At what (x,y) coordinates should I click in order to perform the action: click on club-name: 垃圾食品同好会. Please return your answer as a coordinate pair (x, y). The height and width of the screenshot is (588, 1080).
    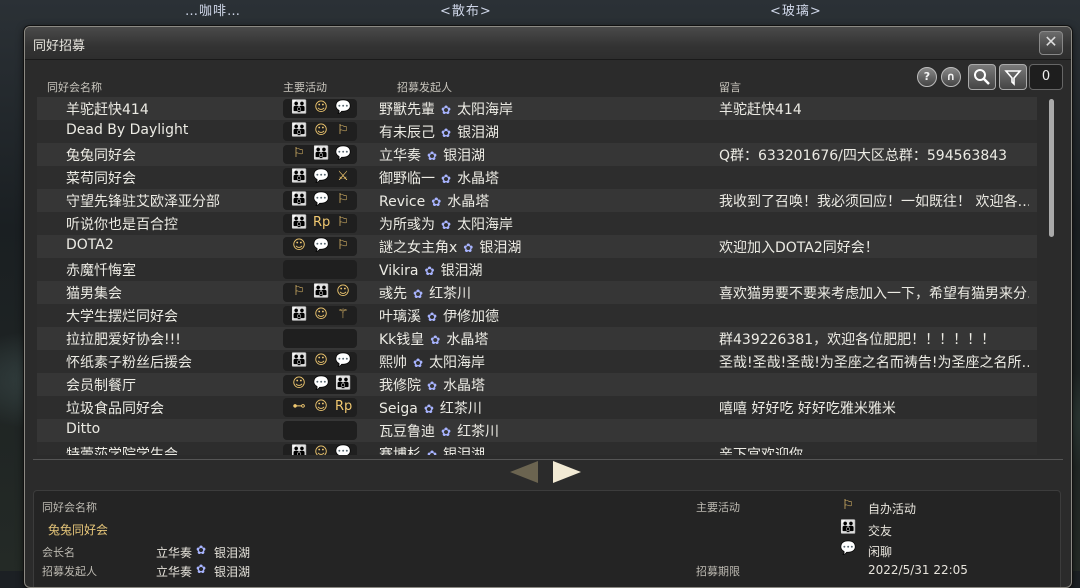
    Looking at the image, I should click on (115, 409).